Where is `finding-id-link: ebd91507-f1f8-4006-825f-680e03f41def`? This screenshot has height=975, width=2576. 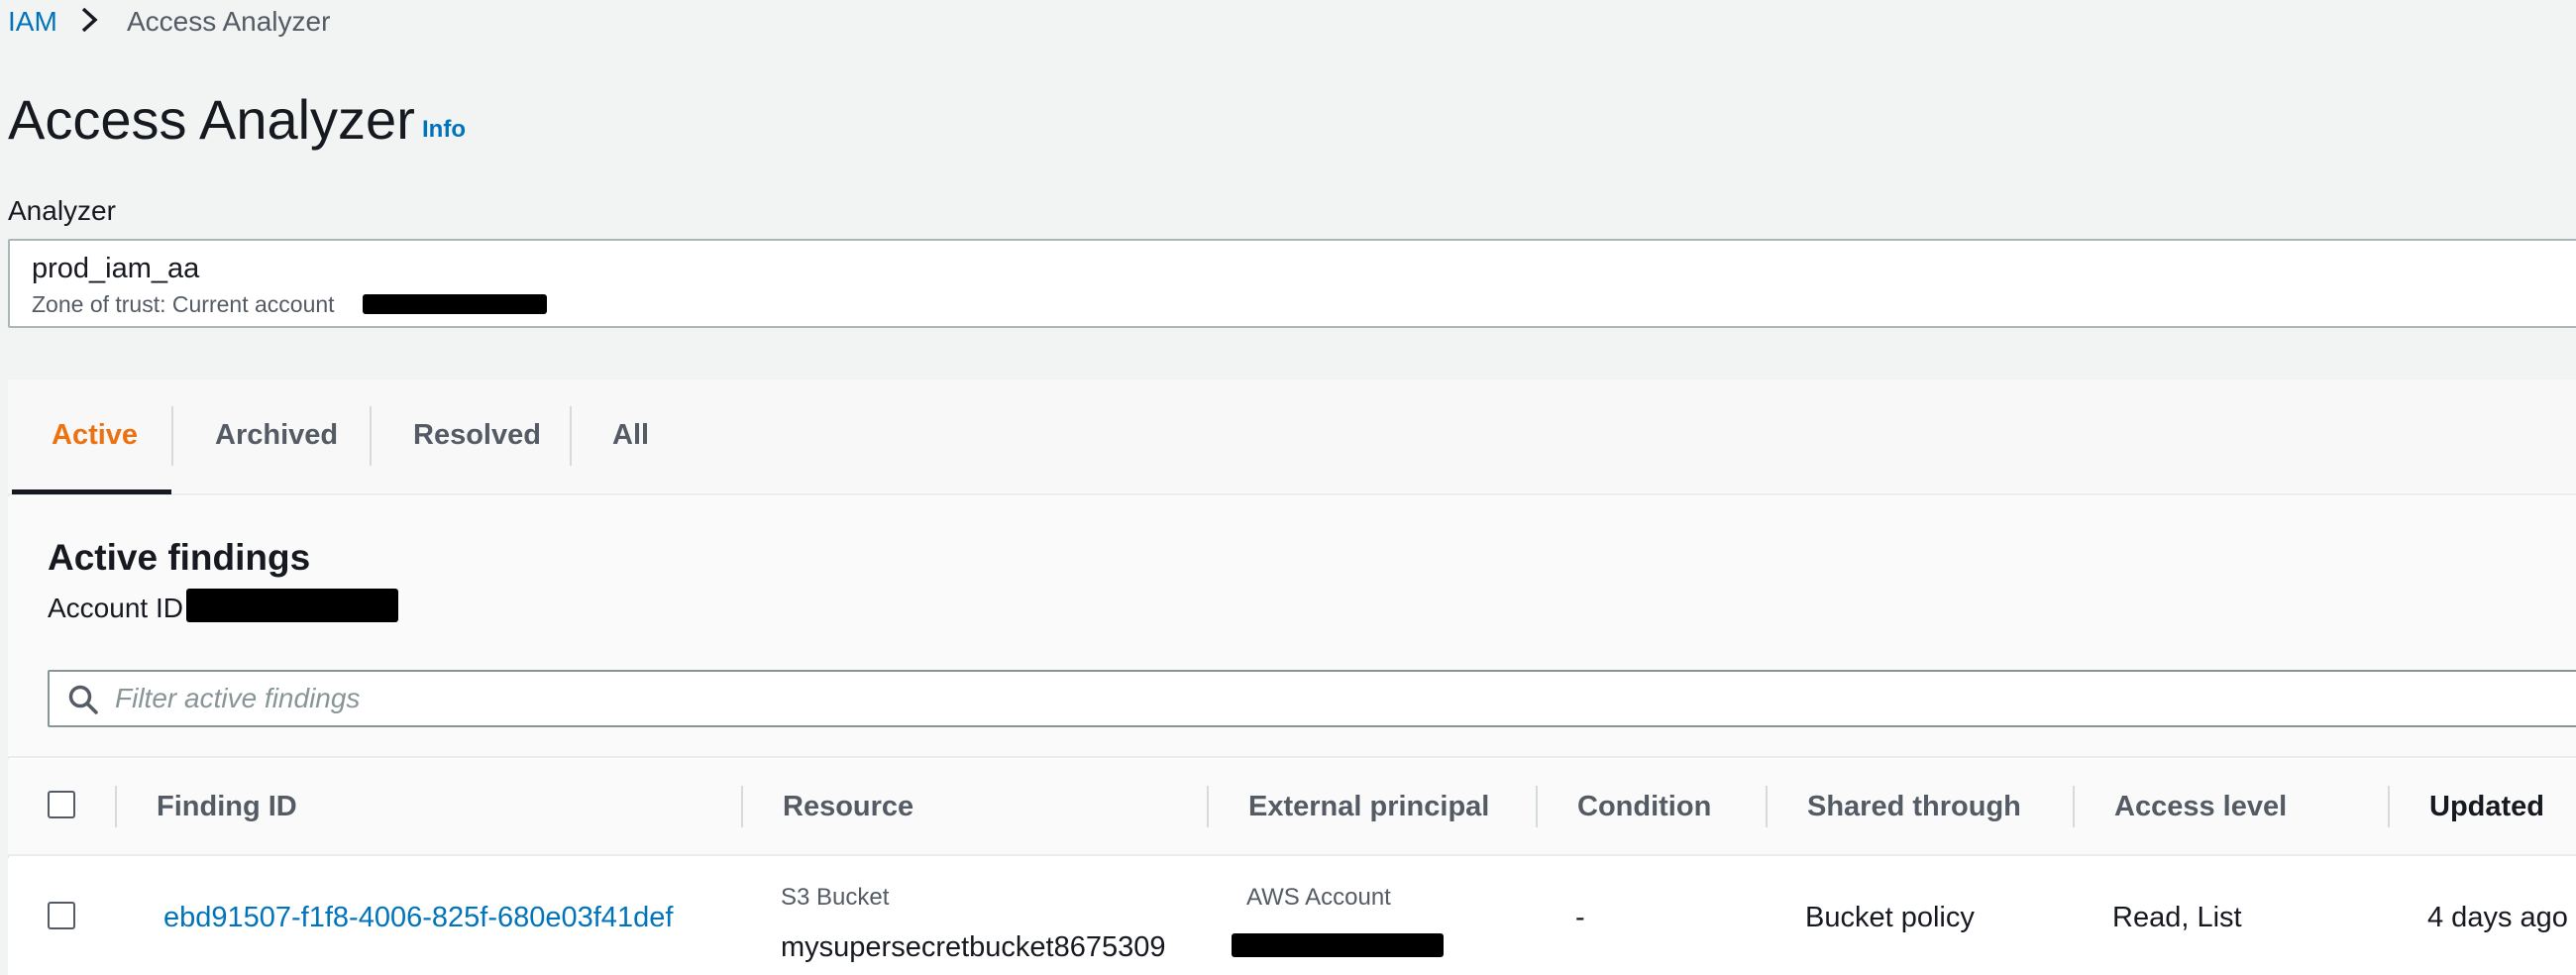 finding-id-link: ebd91507-f1f8-4006-825f-680e03f41def is located at coordinates (418, 917).